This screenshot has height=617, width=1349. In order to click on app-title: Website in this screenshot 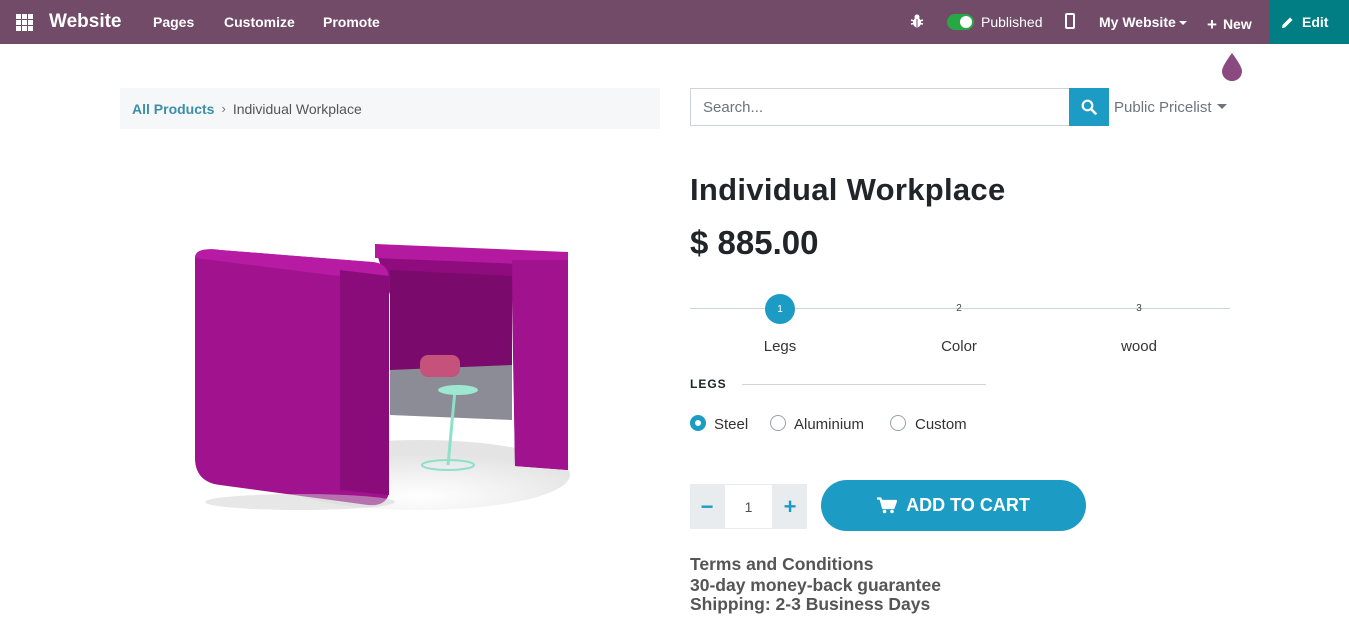, I will do `click(85, 22)`.